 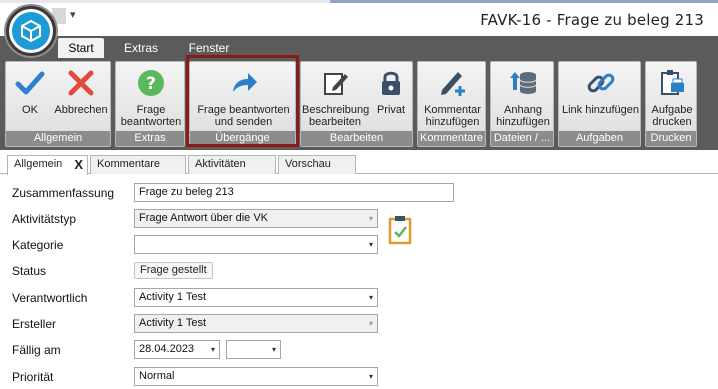 I want to click on tab-fenster: Fenster, so click(x=209, y=48).